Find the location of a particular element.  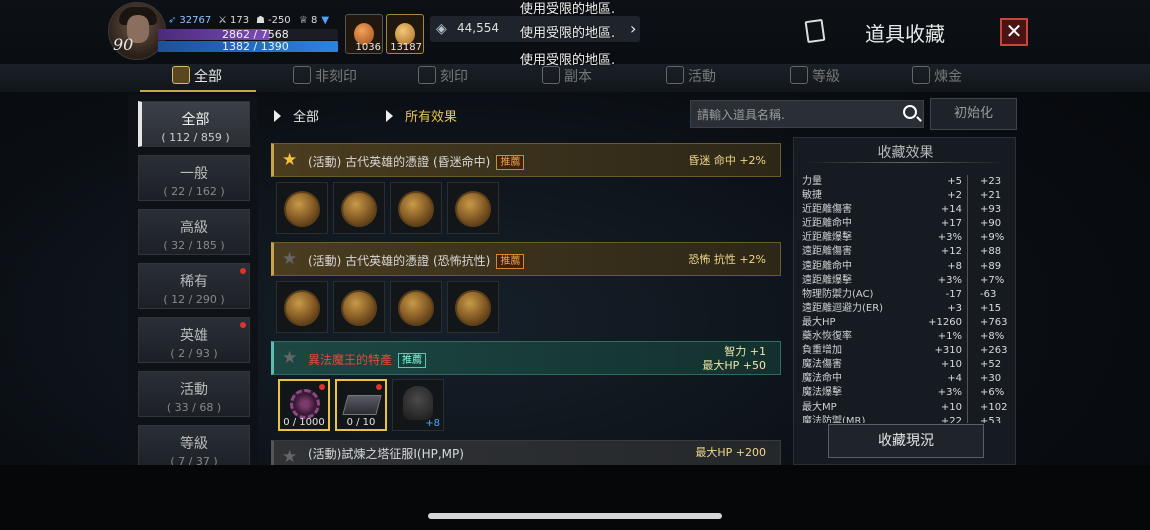

set-effect: 昏迷 命中 +2% is located at coordinates (727, 160).